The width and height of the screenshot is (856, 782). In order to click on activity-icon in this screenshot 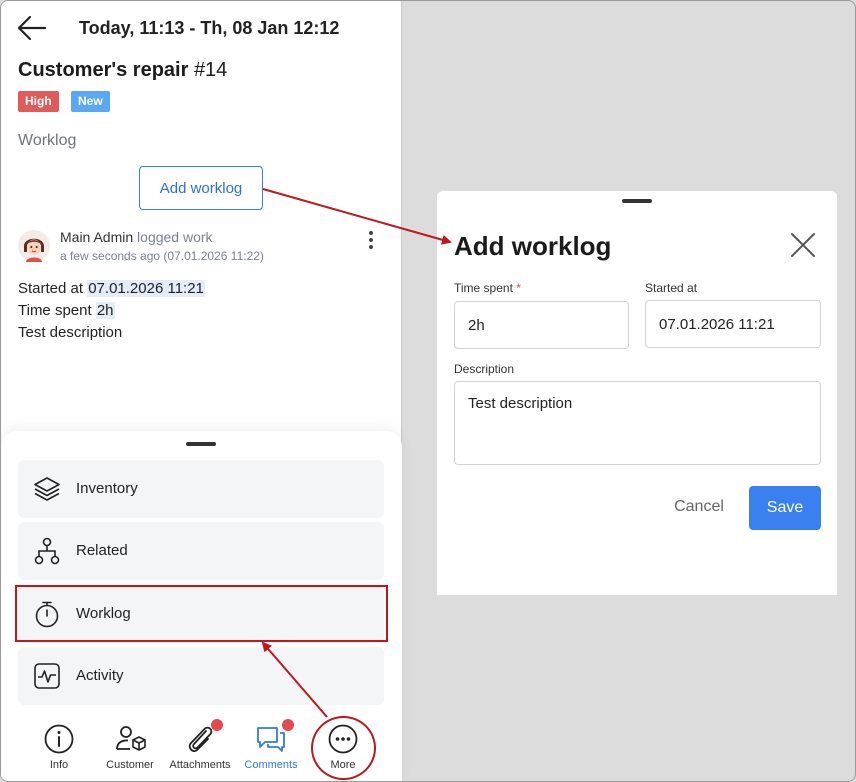, I will do `click(47, 676)`.